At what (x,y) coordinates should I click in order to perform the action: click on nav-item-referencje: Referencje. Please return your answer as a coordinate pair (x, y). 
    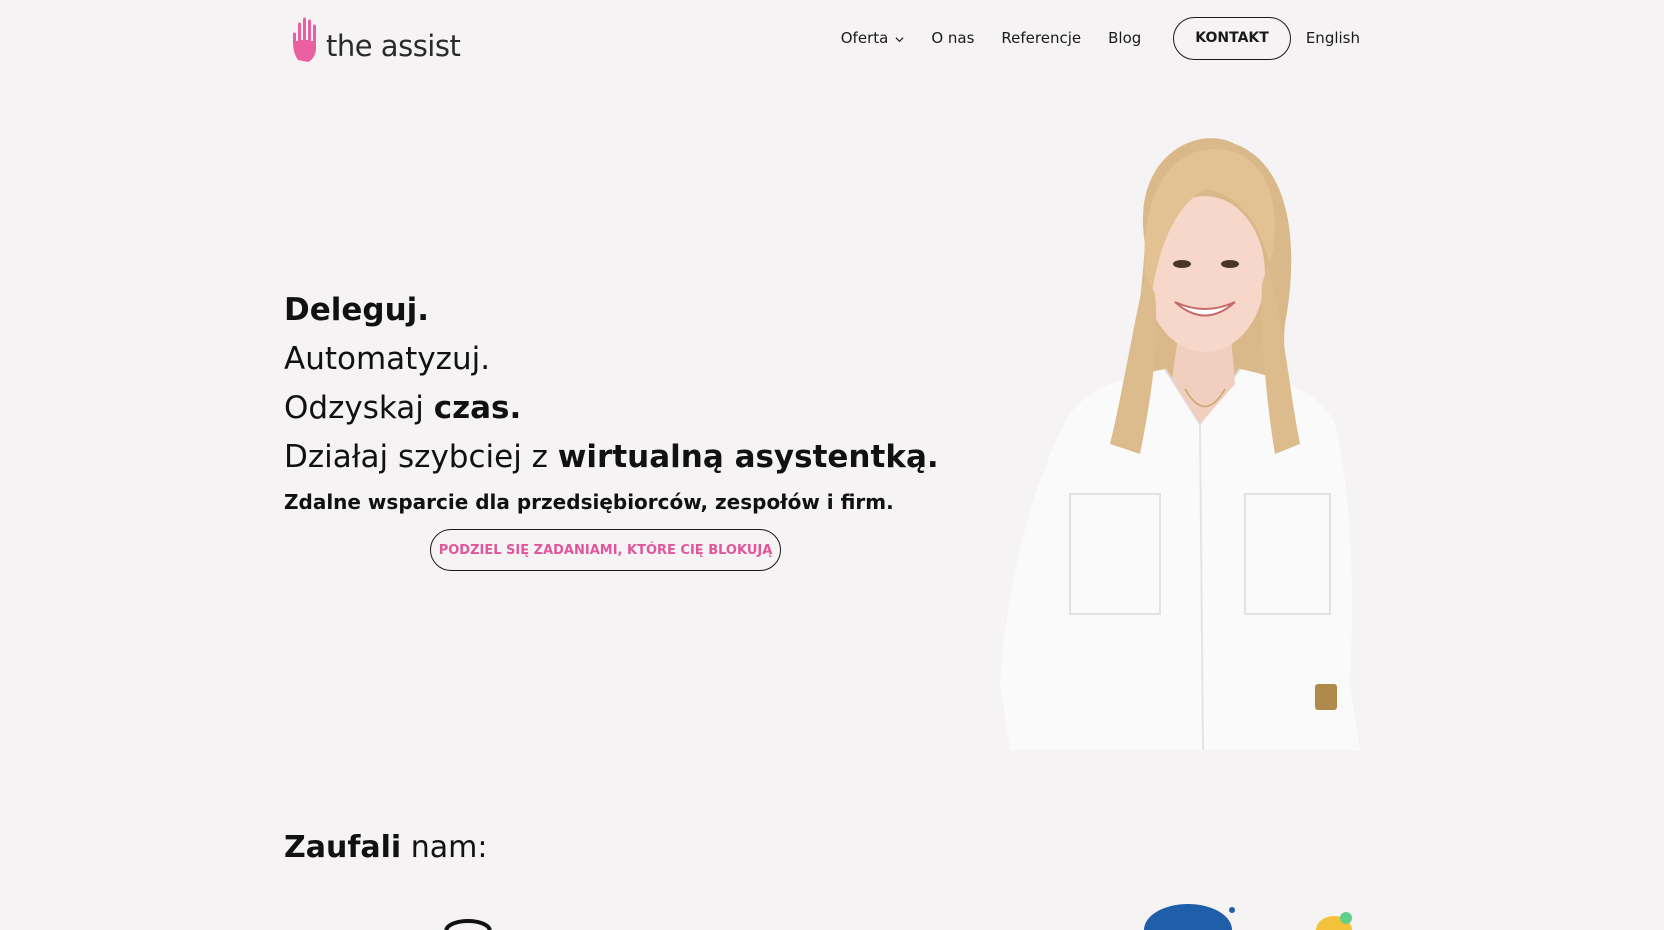
    Looking at the image, I should click on (1041, 38).